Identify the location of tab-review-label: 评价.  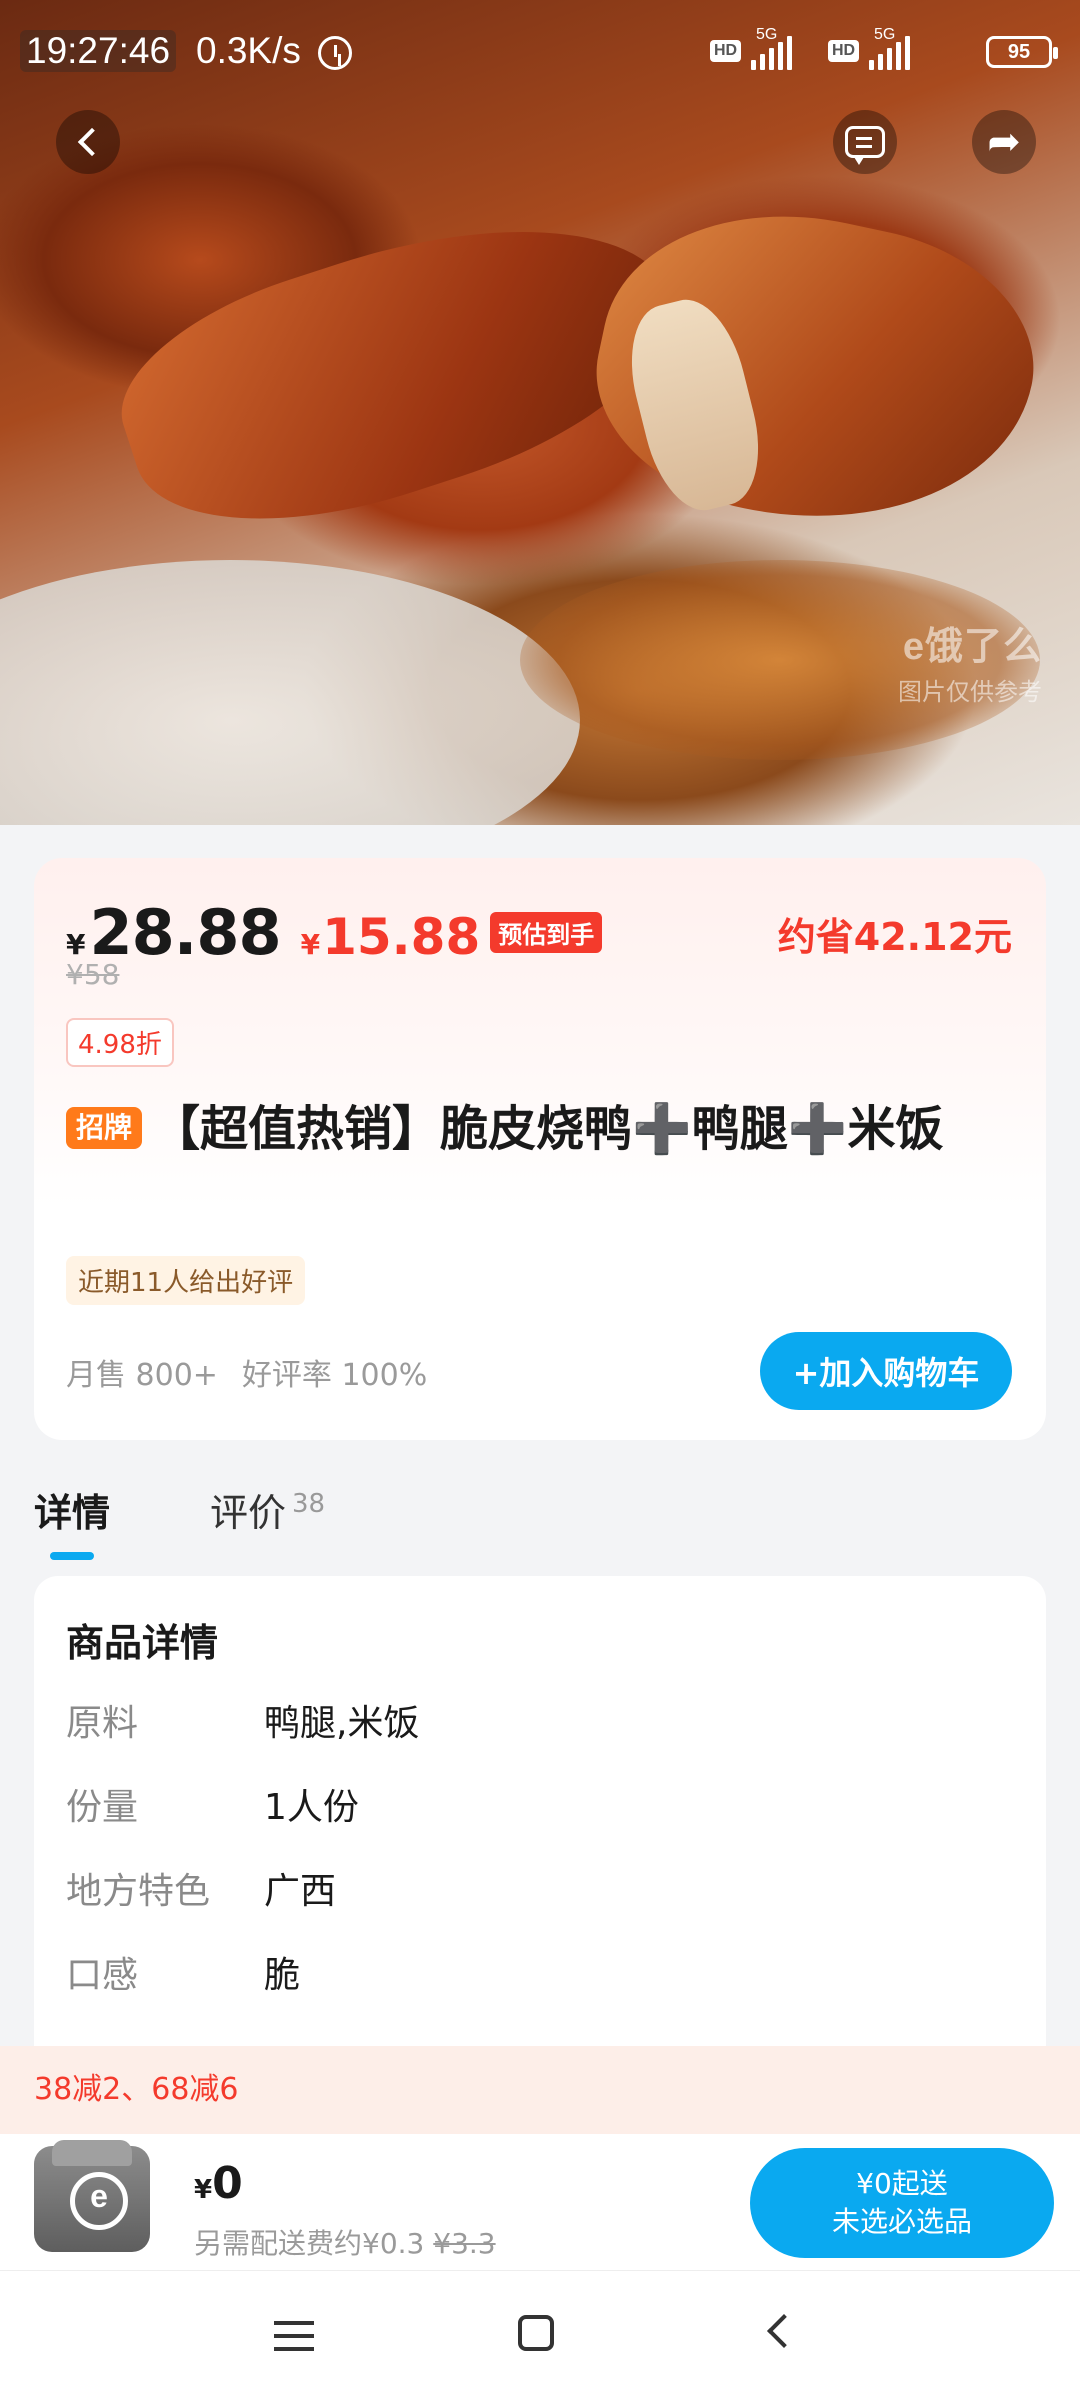
(248, 1513).